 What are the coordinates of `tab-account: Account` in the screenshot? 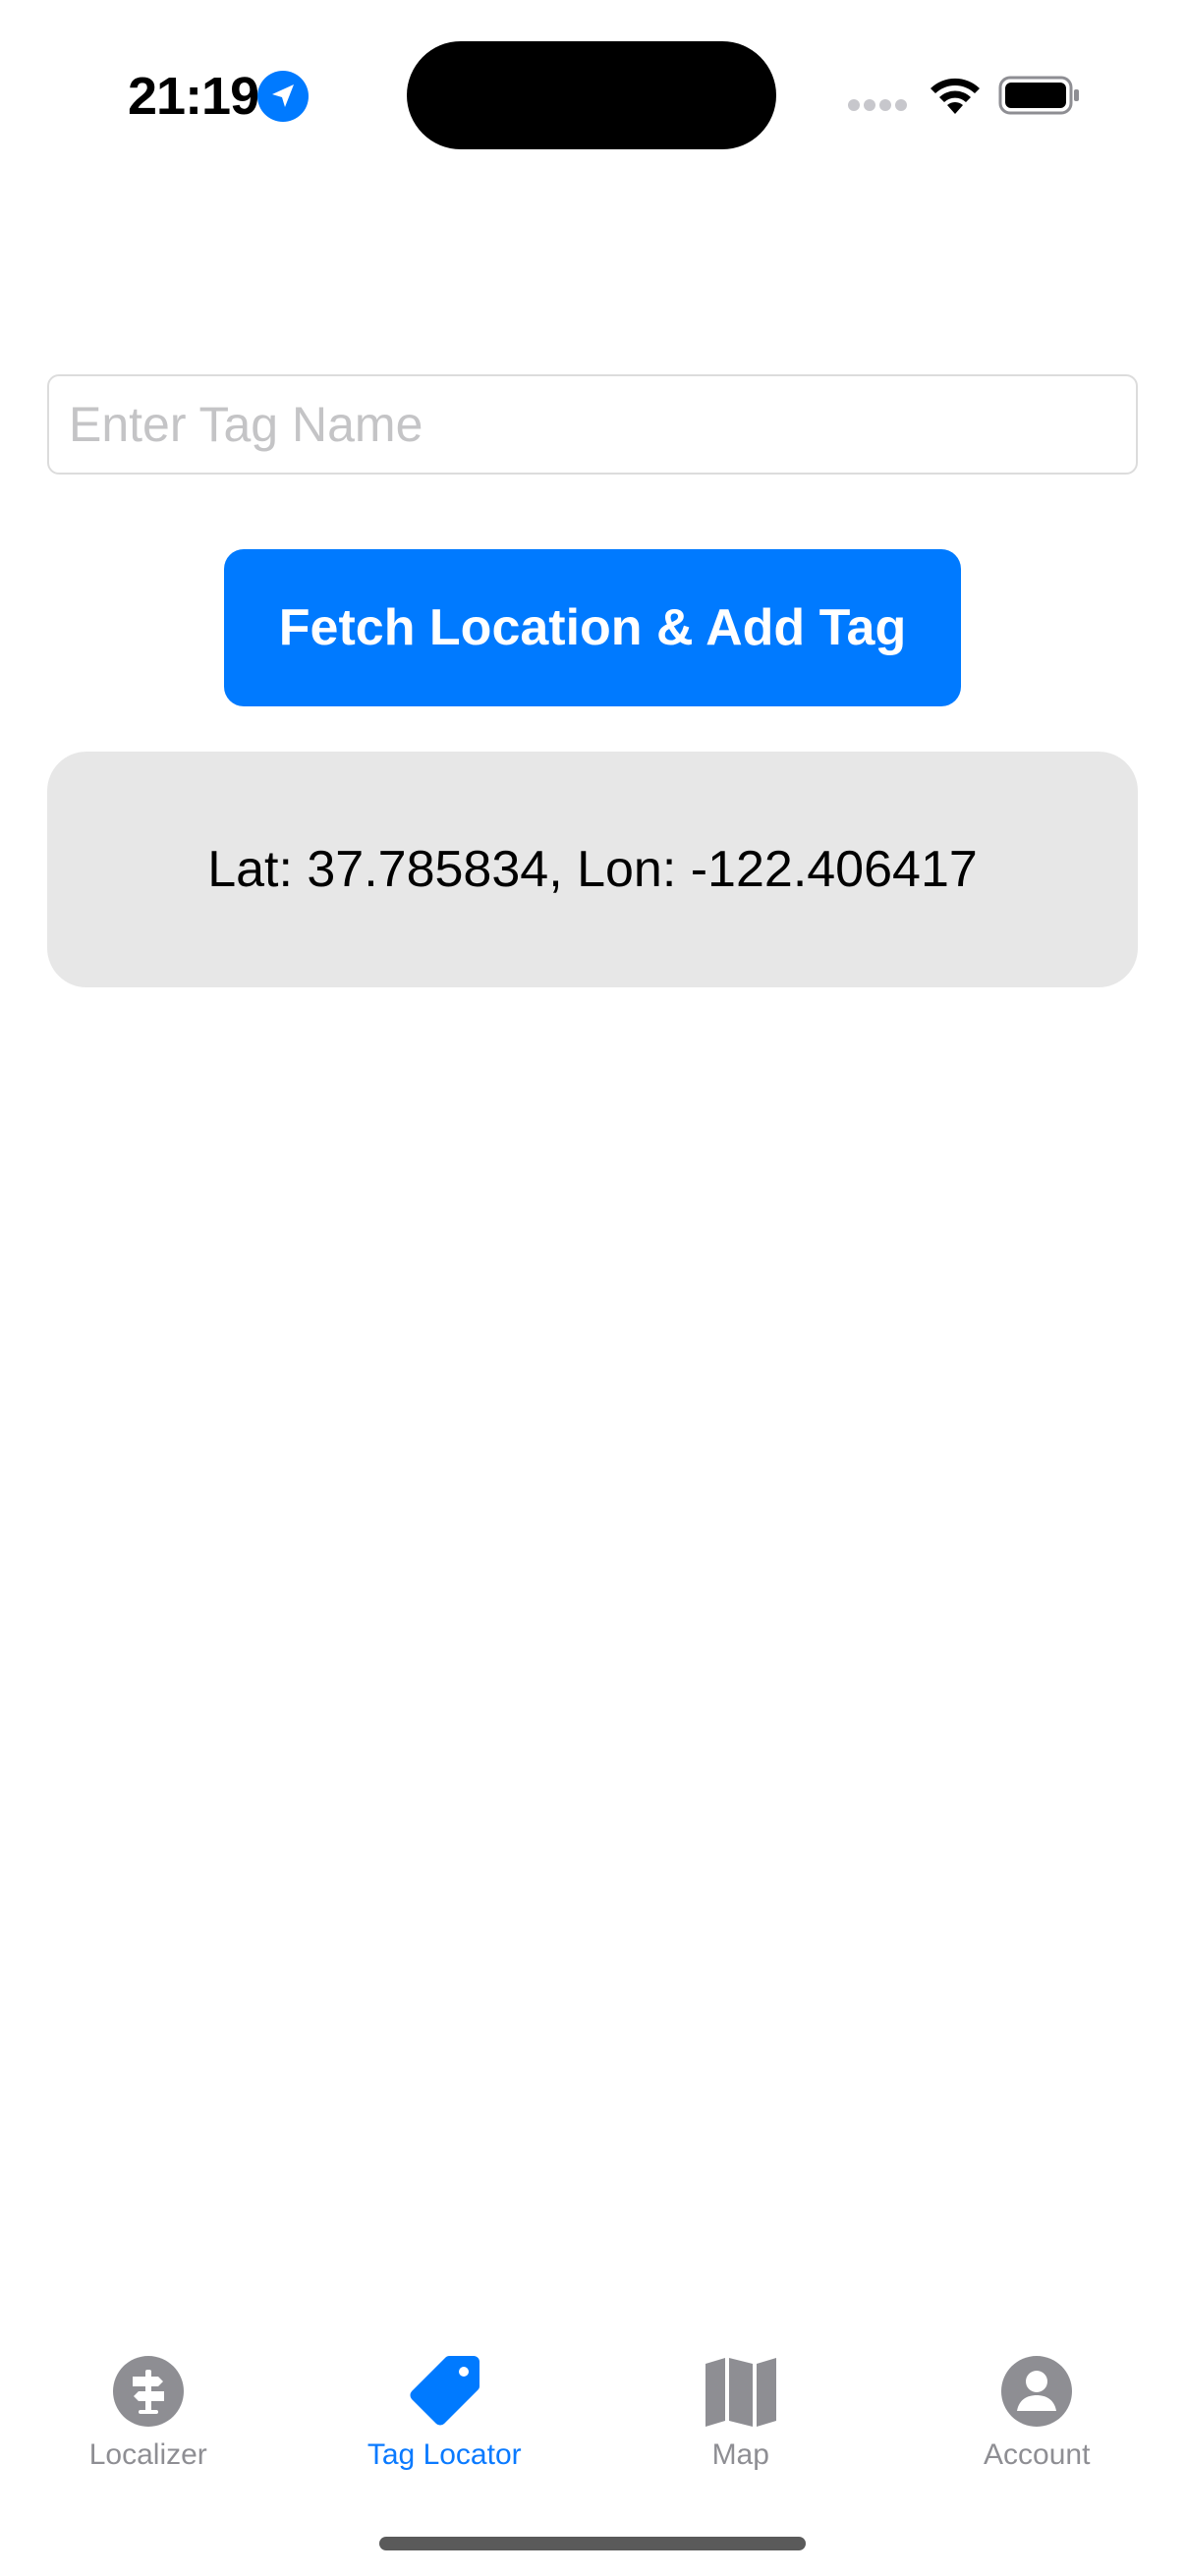 It's located at (1037, 2402).